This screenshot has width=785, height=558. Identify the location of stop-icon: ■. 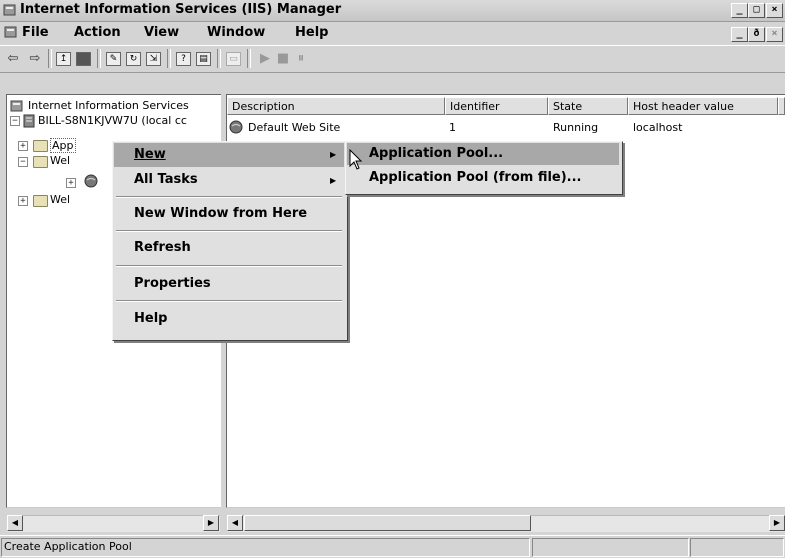
(283, 58).